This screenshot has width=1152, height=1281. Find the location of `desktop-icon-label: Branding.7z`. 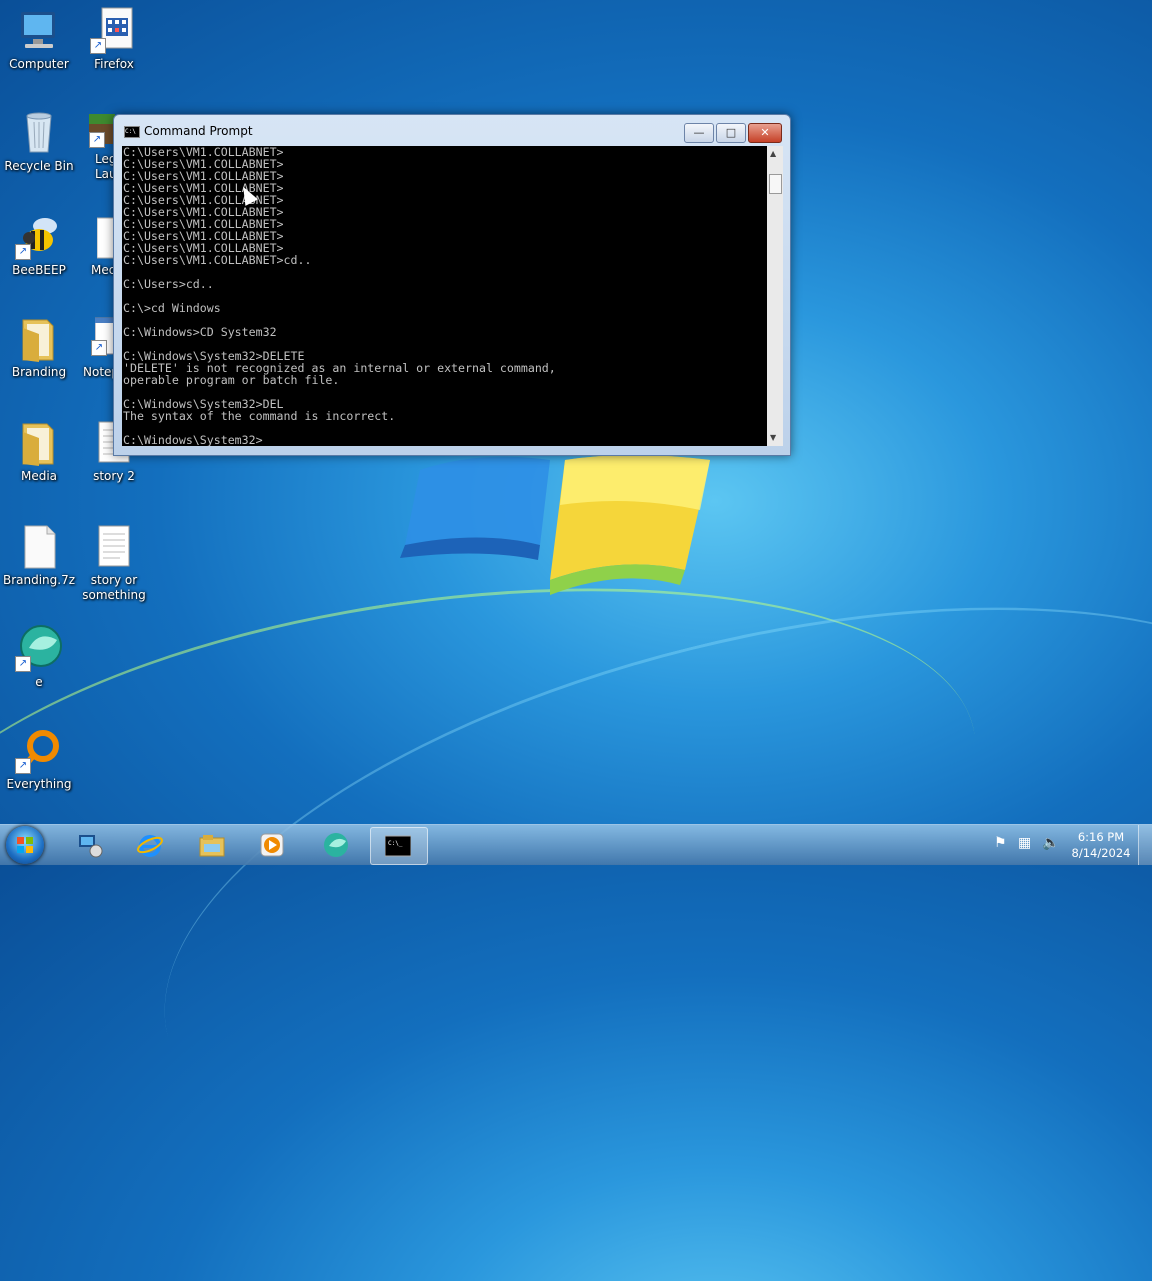

desktop-icon-label: Branding.7z is located at coordinates (39, 580).